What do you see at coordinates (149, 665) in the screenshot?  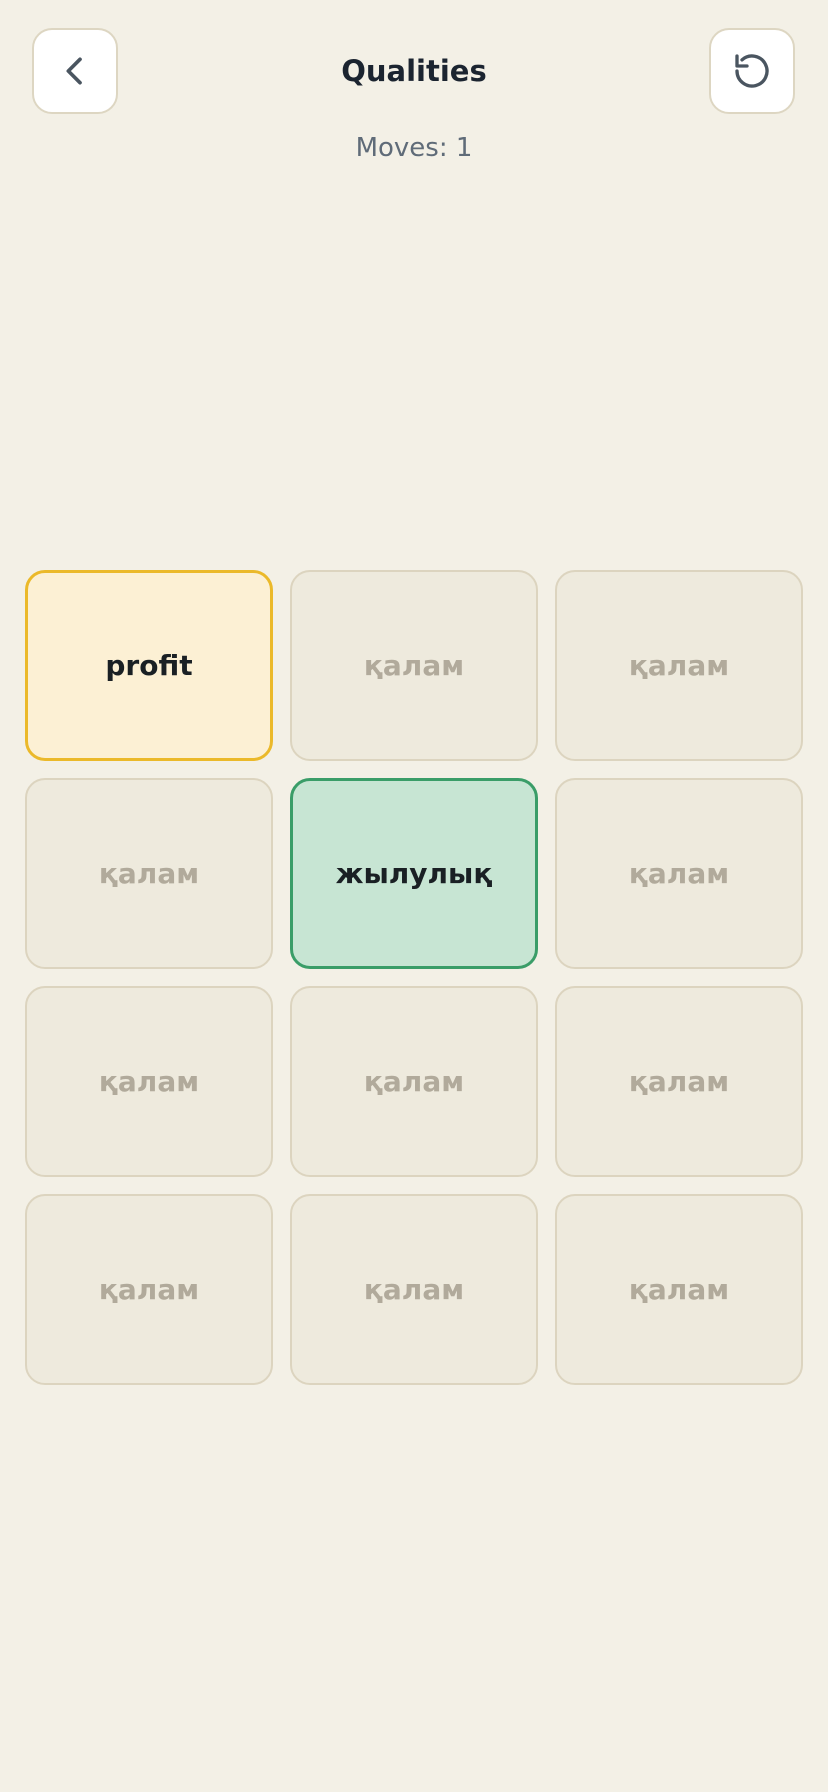 I see `card-tile: profit` at bounding box center [149, 665].